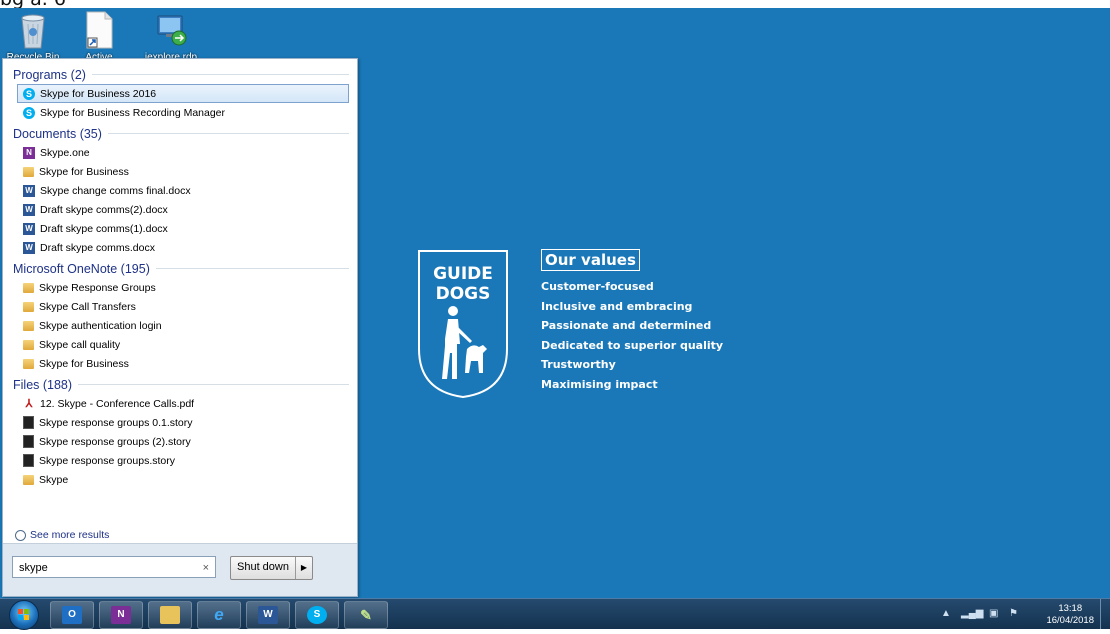  What do you see at coordinates (555, 614) in the screenshot?
I see `taskbar: O N e W S ✎ ▲ ▂▄▆ ▣ ⚑ 13:18 16/04/2018` at bounding box center [555, 614].